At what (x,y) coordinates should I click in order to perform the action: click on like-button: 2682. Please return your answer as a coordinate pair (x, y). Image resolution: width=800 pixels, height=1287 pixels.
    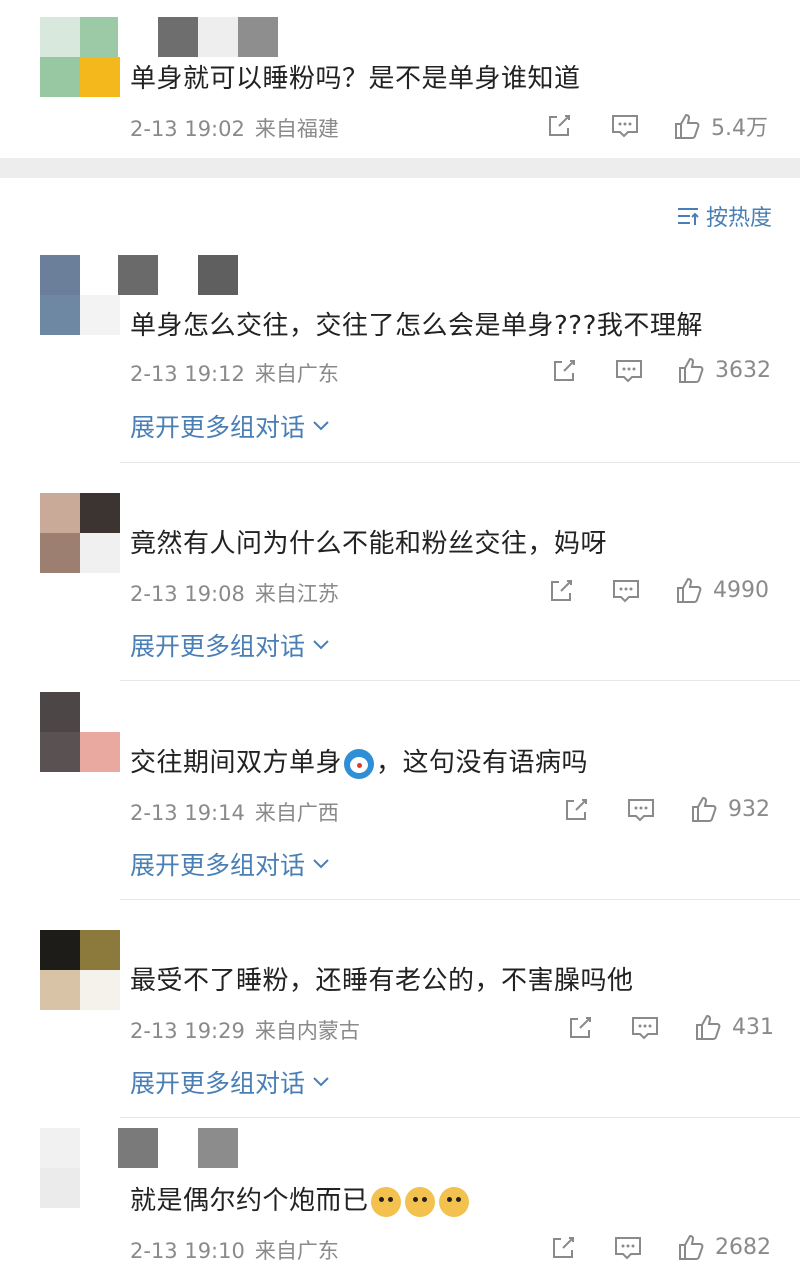
    Looking at the image, I should click on (724, 1247).